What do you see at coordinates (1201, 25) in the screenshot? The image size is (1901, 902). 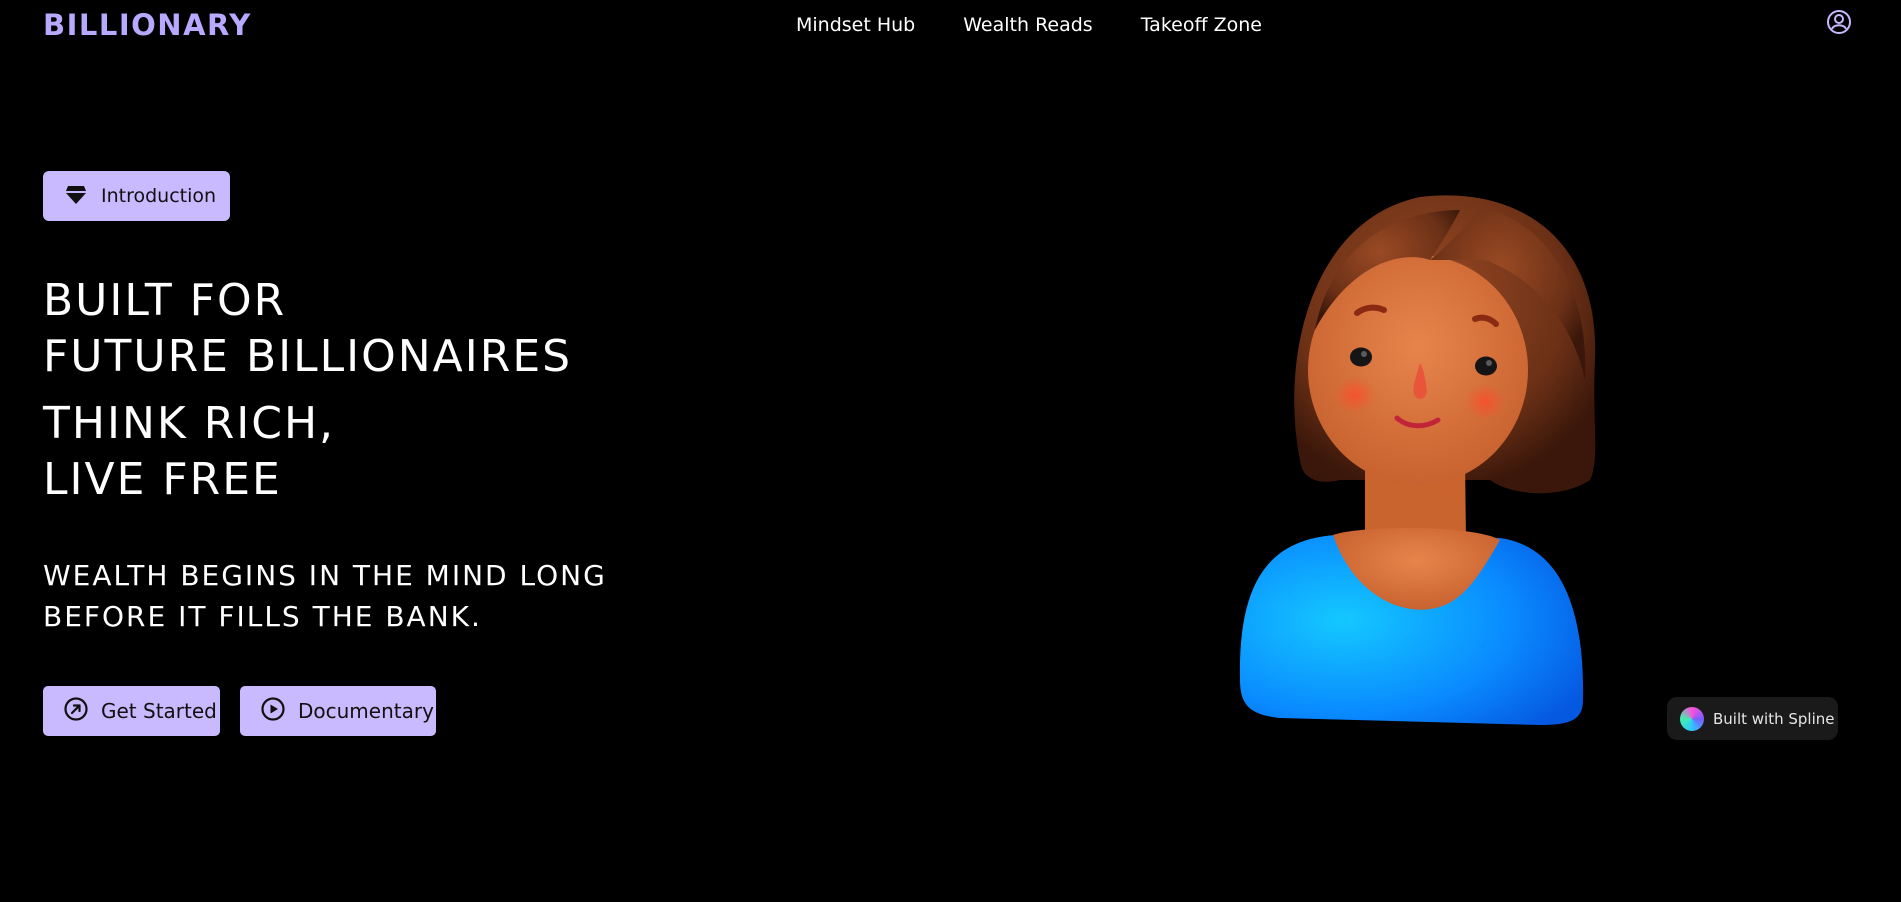 I see `nav-item-takeoff-zone: Takeoff Zone` at bounding box center [1201, 25].